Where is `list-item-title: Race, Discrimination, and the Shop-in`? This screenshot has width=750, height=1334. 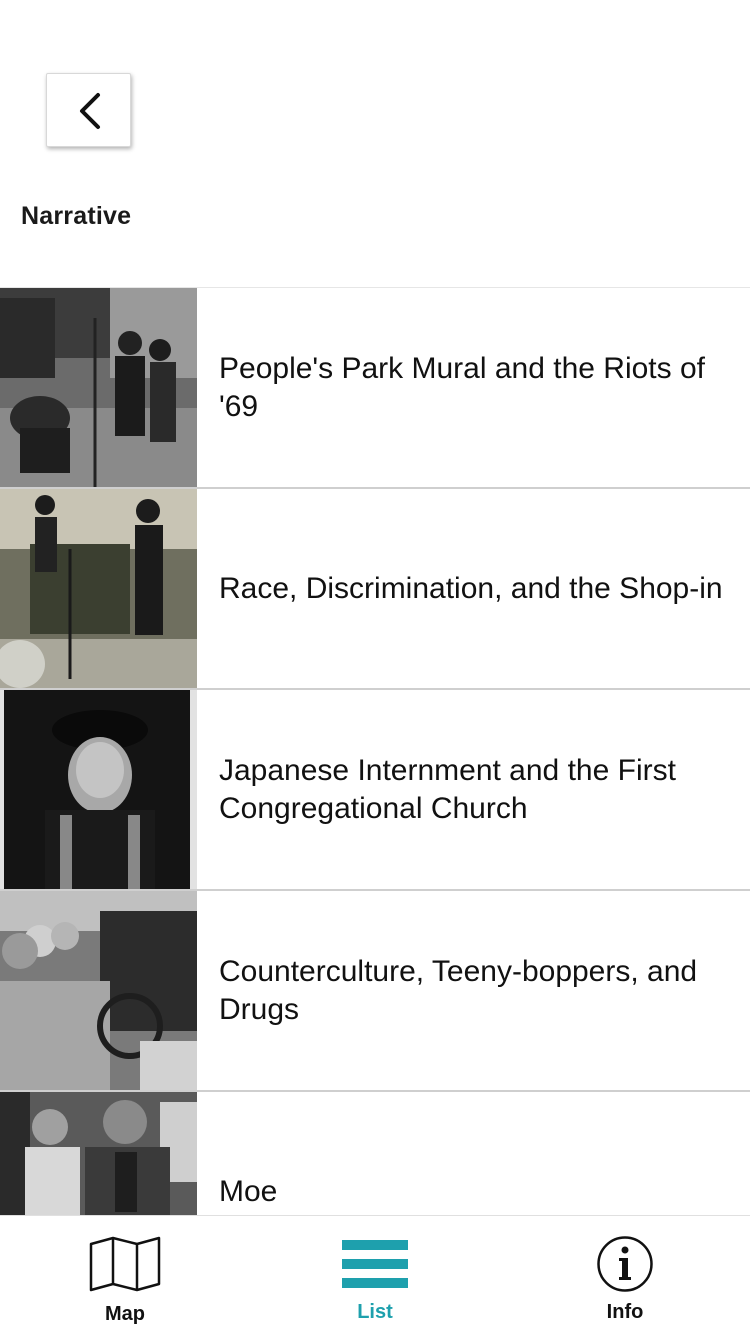 list-item-title: Race, Discrimination, and the Shop-in is located at coordinates (471, 588).